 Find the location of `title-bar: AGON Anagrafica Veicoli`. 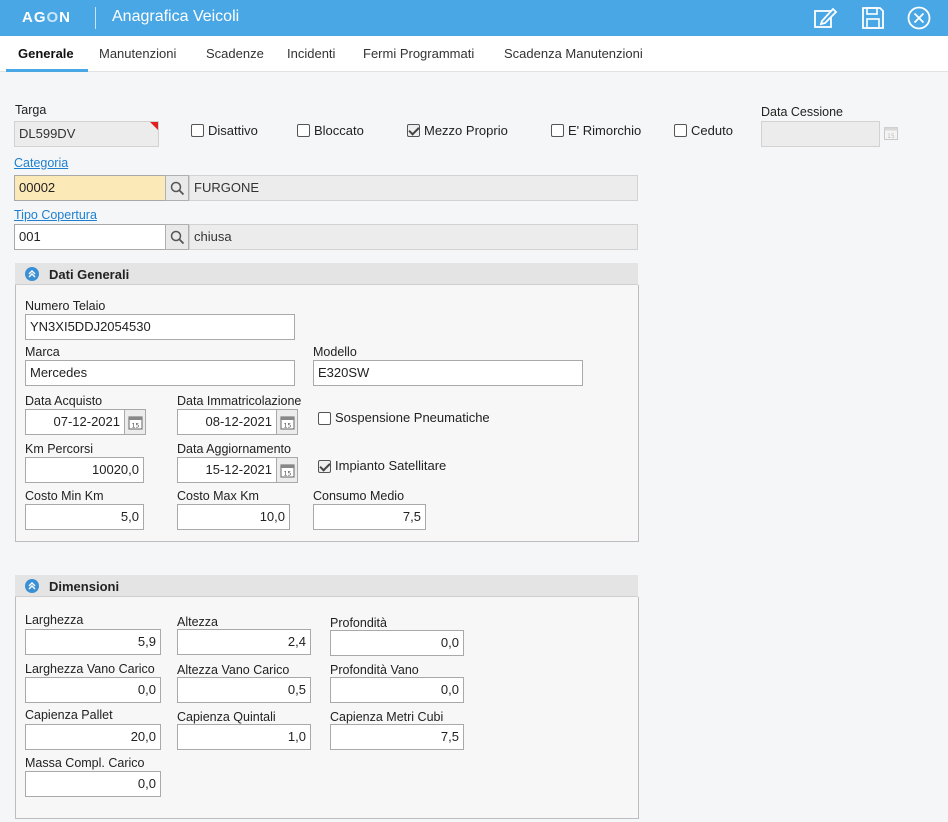

title-bar: AGON Anagrafica Veicoli is located at coordinates (474, 18).